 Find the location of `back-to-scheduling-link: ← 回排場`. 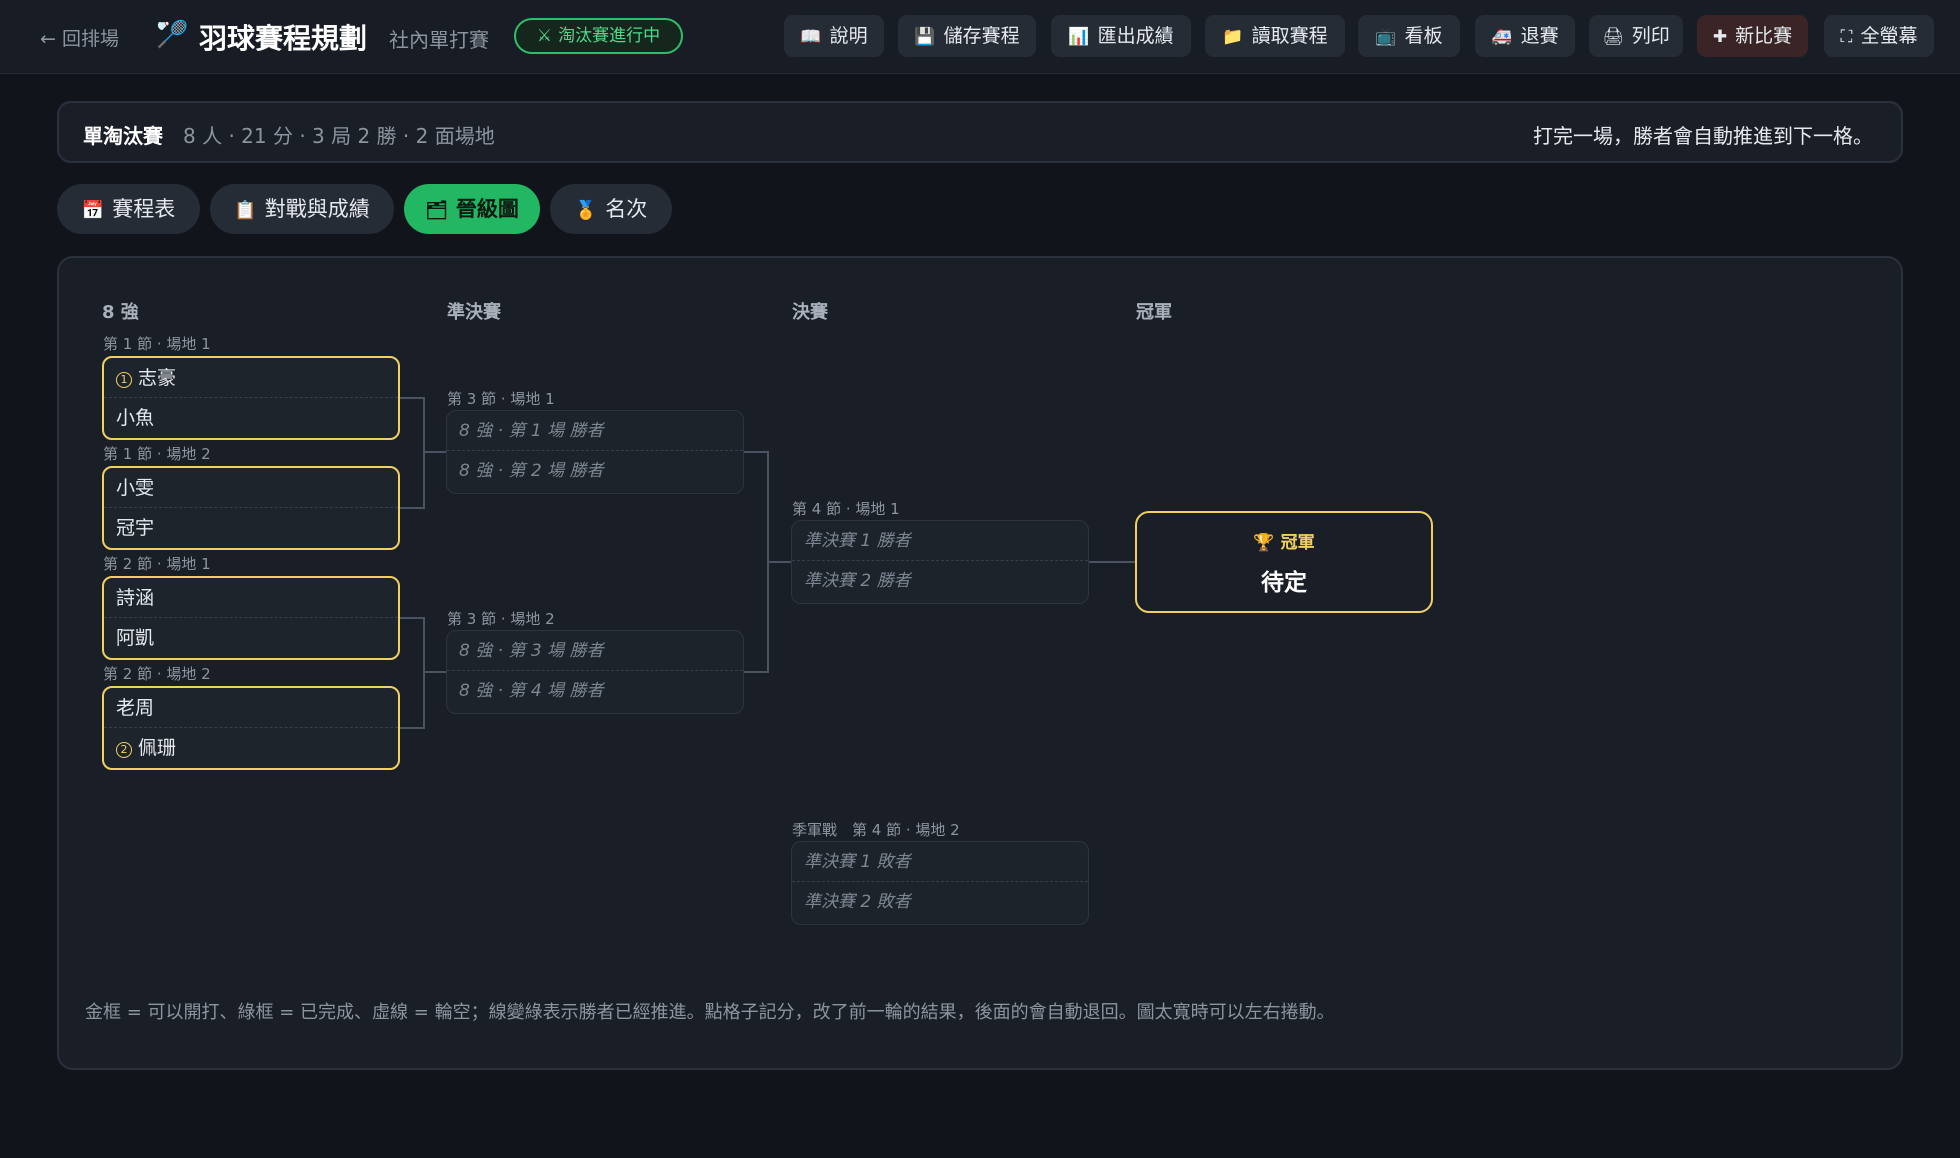

back-to-scheduling-link: ← 回排場 is located at coordinates (79, 37).